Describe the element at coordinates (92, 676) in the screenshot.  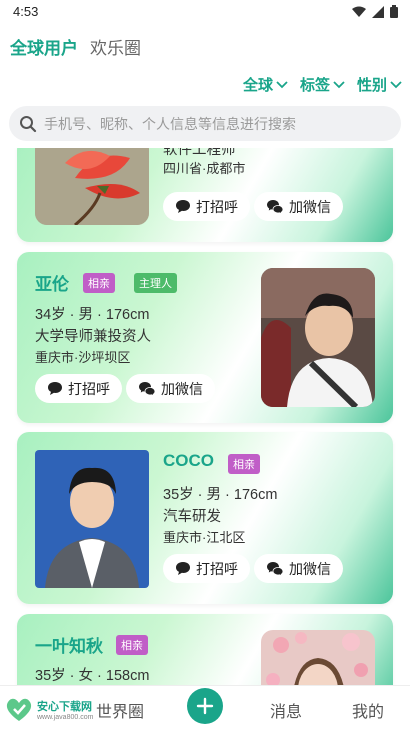
I see `user-stats: 35岁 · 女 · 158cm` at that location.